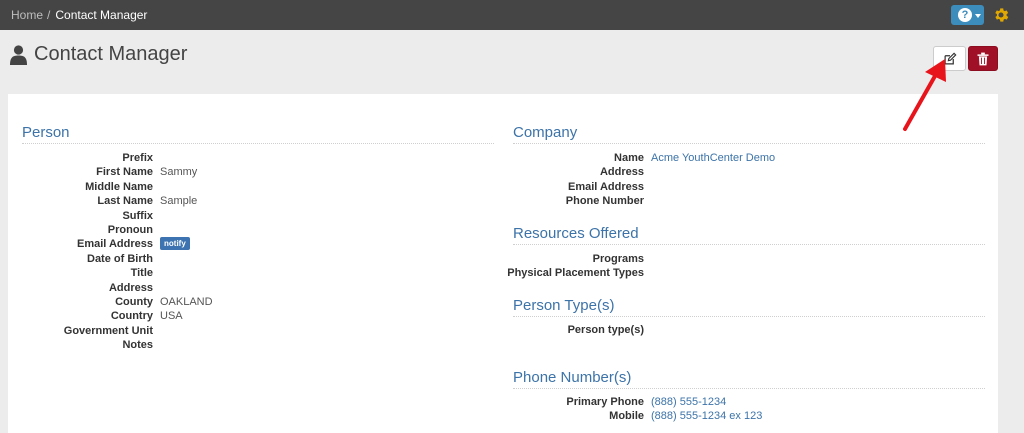 This screenshot has width=1024, height=433. I want to click on page-title: Contact Manager, so click(111, 54).